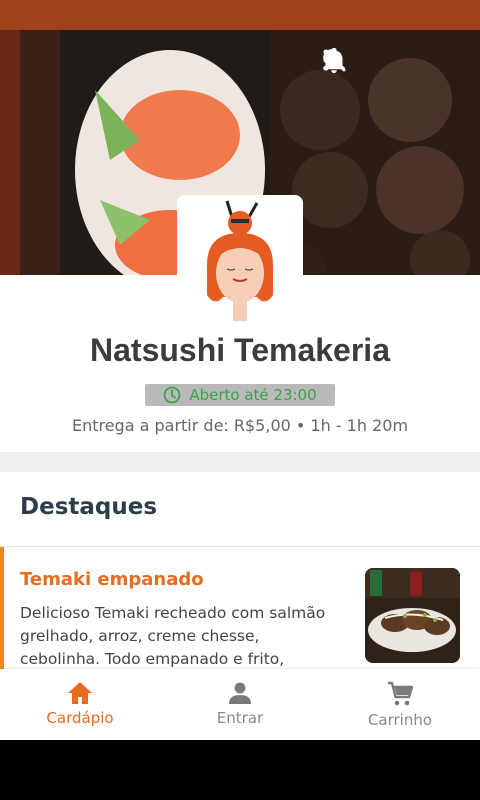 Image resolution: width=480 pixels, height=800 pixels. I want to click on person-icon, so click(240, 693).